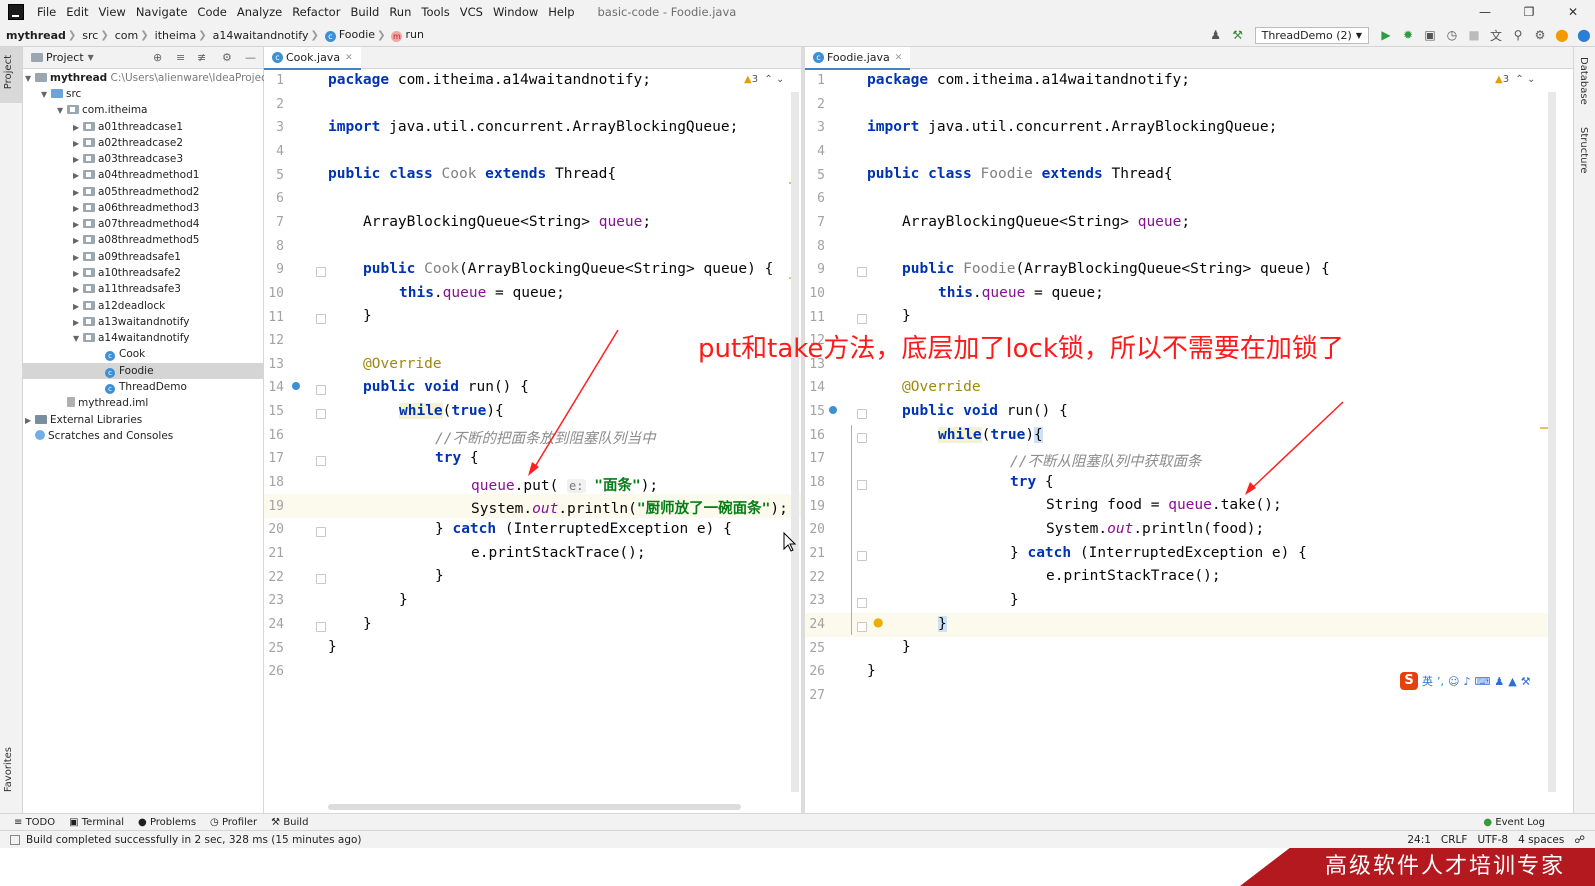 The image size is (1595, 886). Describe the element at coordinates (289, 822) in the screenshot. I see `build-tab: ⚒ Build` at that location.